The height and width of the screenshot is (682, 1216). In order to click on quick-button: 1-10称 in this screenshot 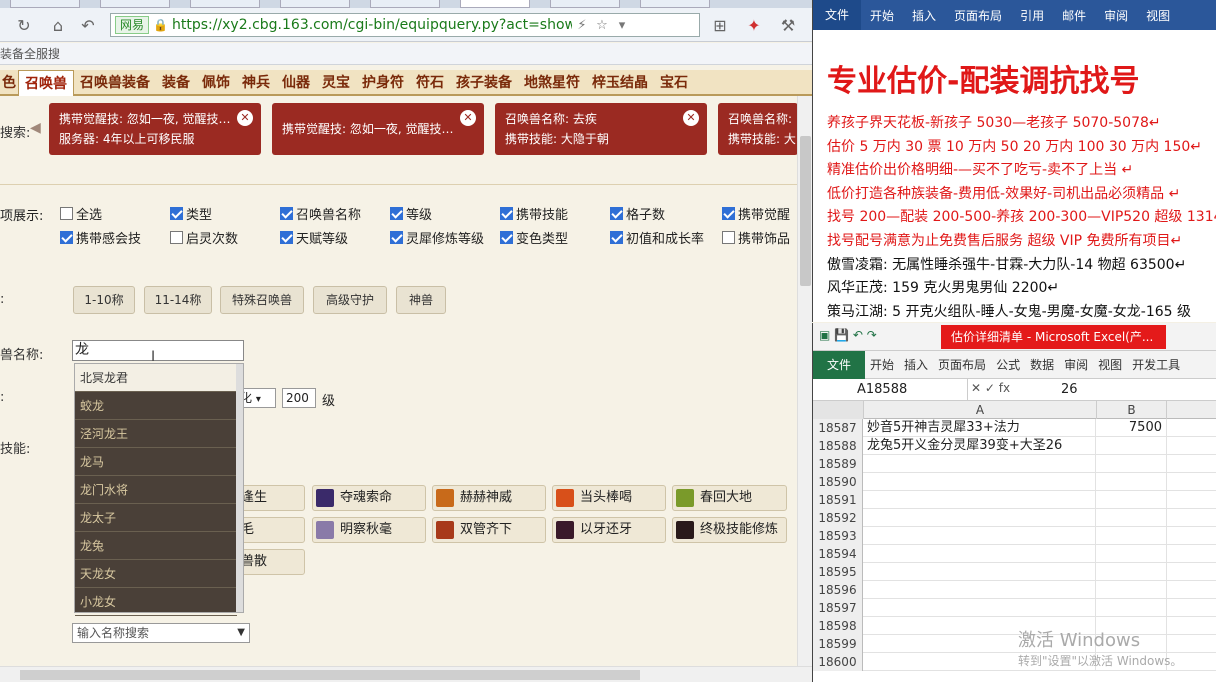, I will do `click(104, 300)`.